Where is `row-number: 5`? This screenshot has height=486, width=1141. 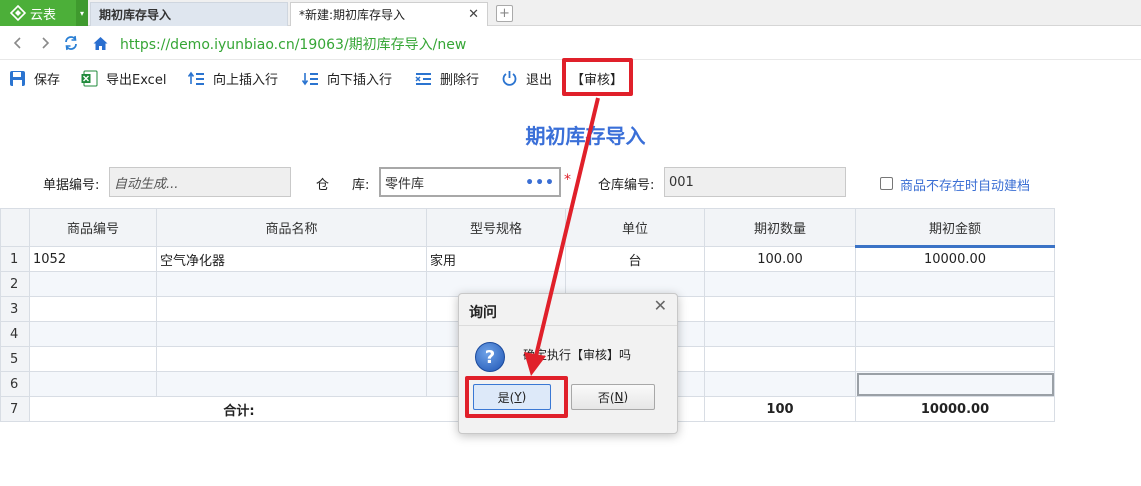
row-number: 5 is located at coordinates (15, 359).